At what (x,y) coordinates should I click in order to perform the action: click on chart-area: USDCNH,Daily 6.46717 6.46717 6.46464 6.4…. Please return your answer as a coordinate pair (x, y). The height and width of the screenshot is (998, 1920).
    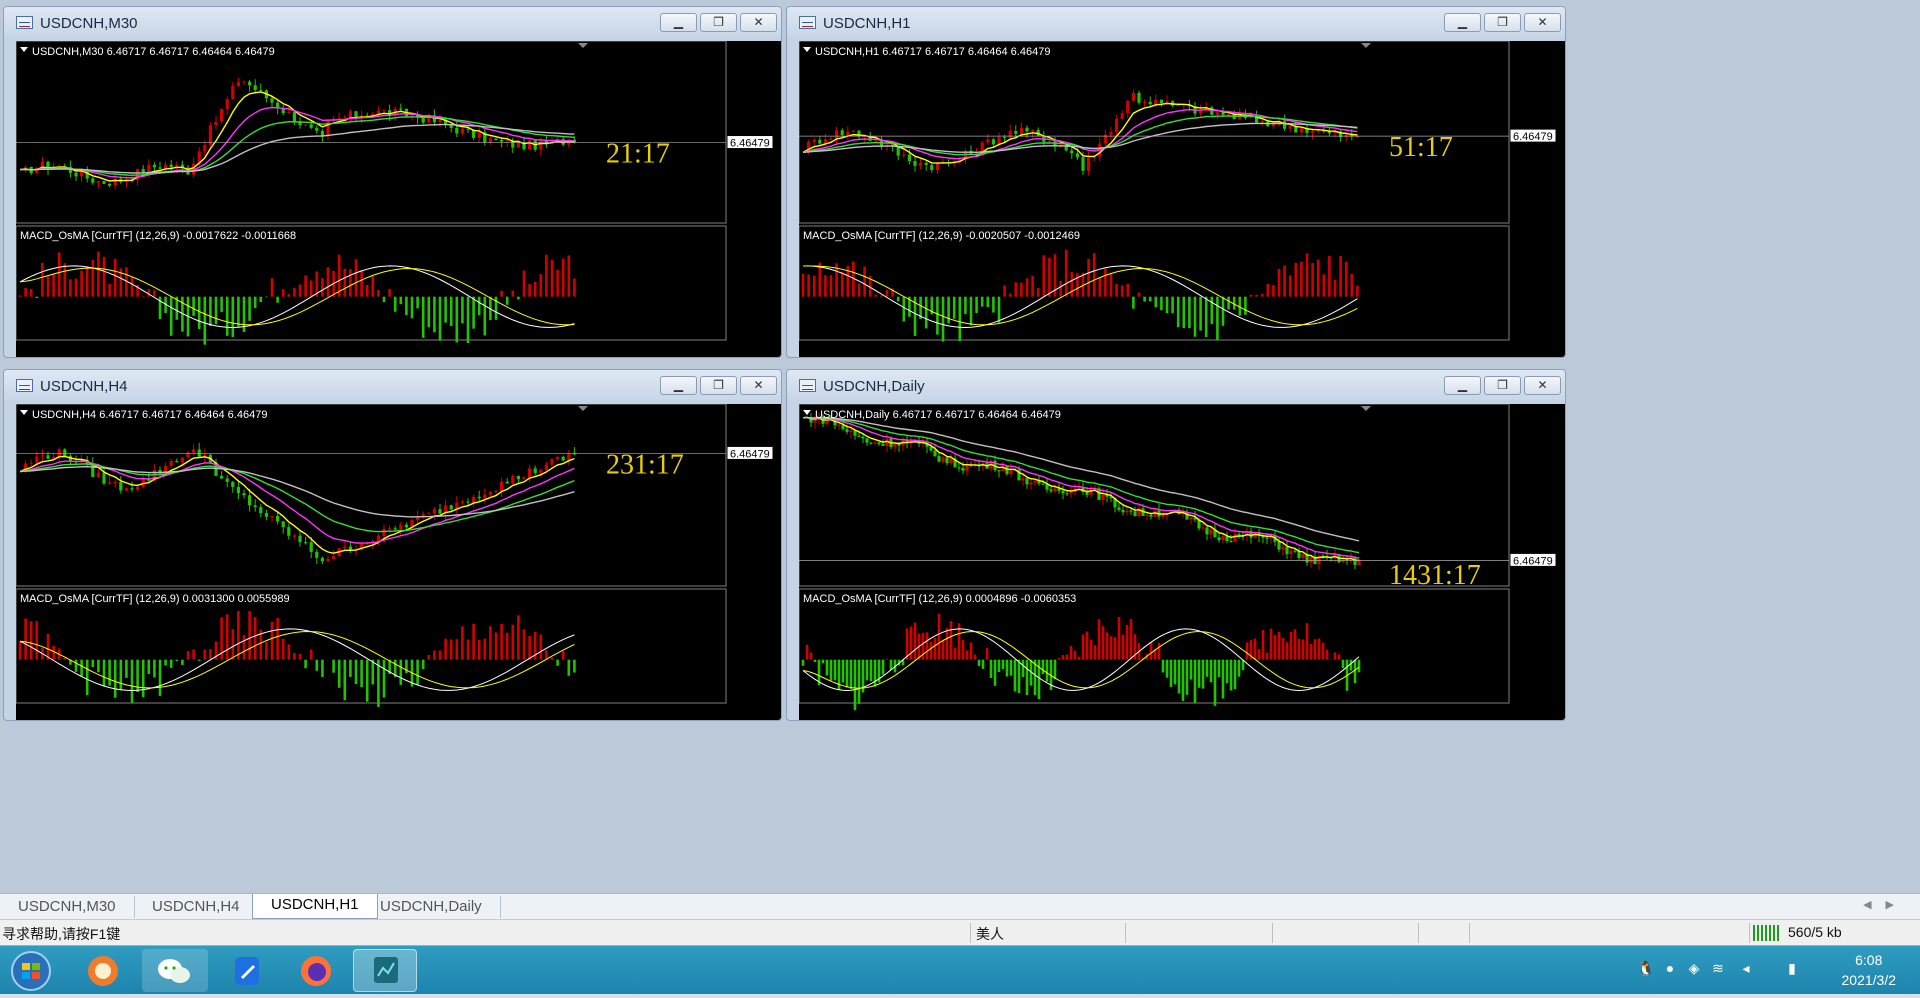
    Looking at the image, I should click on (1182, 562).